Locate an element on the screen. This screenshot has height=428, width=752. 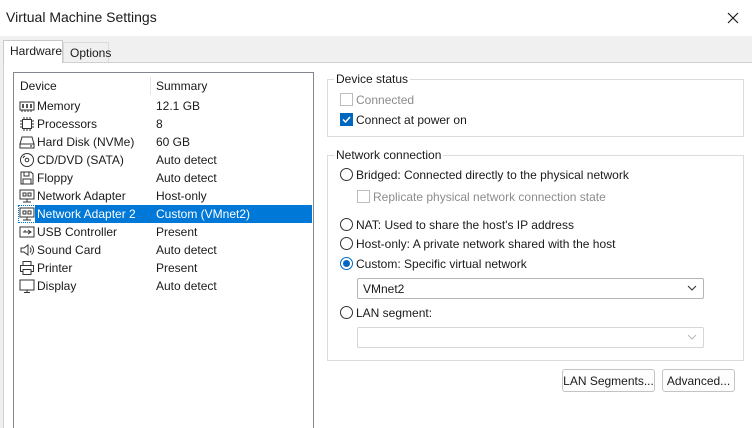
device-row-sound-card: Sound Card Auto detect is located at coordinates (163, 250).